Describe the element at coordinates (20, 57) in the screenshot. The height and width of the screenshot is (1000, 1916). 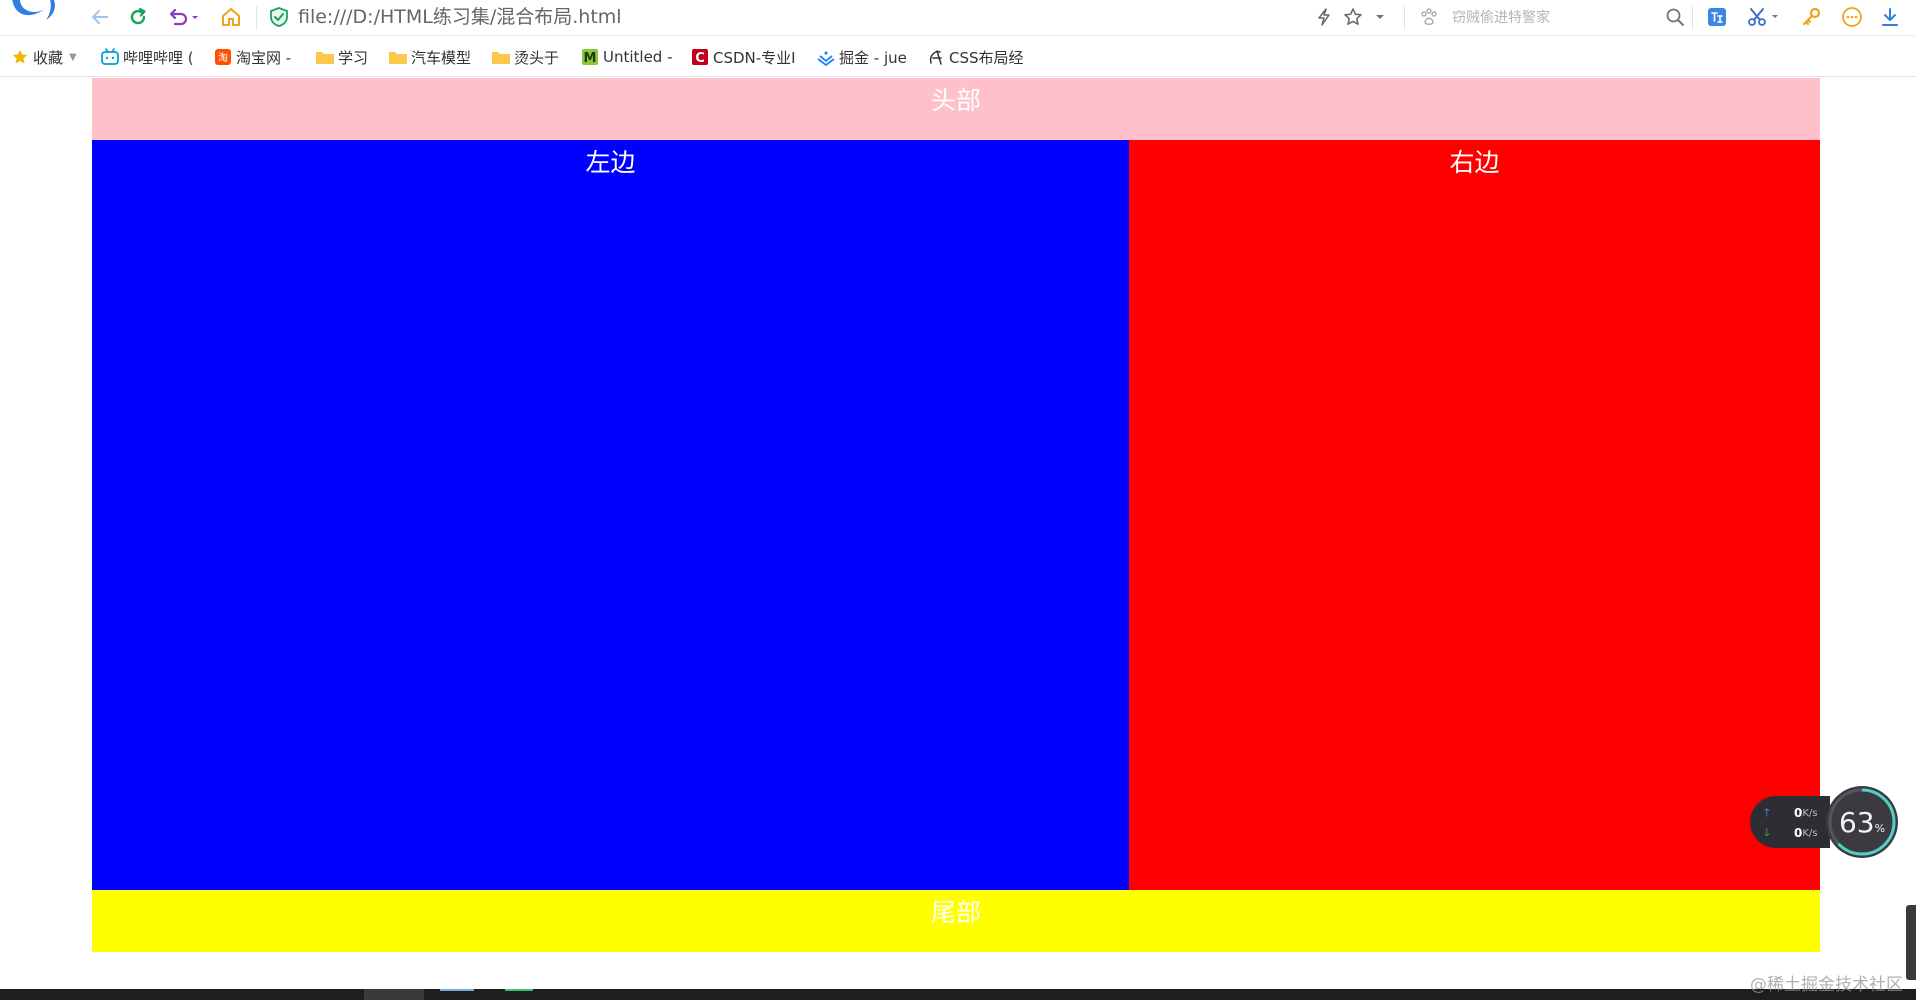
I see `star-icon` at that location.